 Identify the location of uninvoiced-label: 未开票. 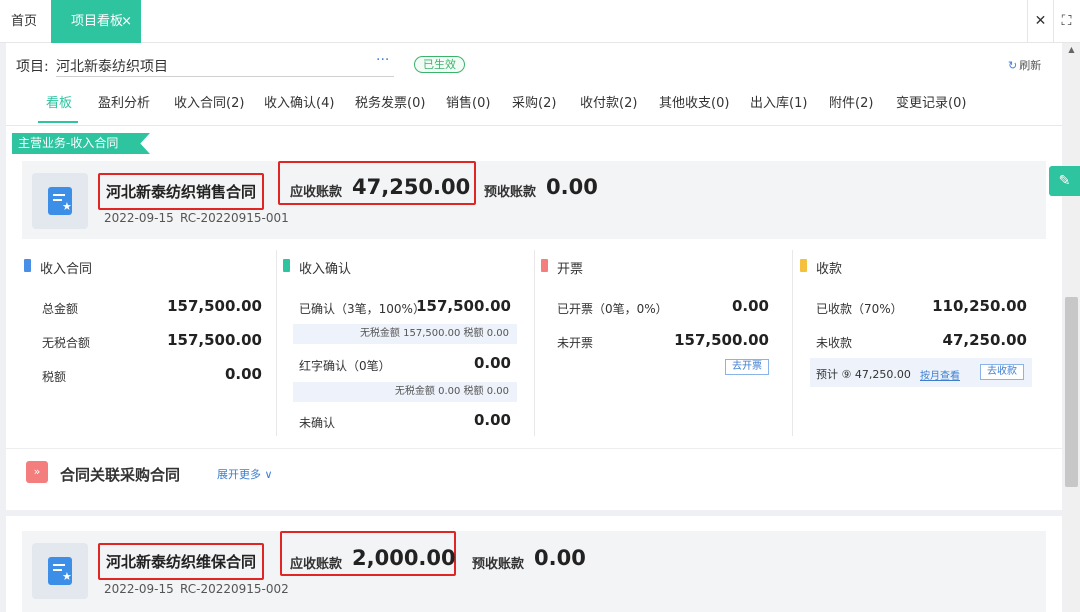
(575, 343).